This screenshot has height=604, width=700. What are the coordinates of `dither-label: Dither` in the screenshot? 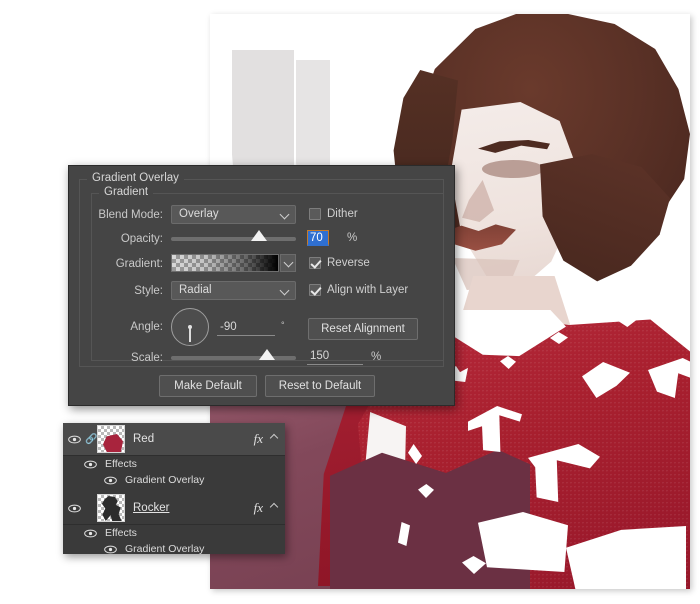 It's located at (342, 214).